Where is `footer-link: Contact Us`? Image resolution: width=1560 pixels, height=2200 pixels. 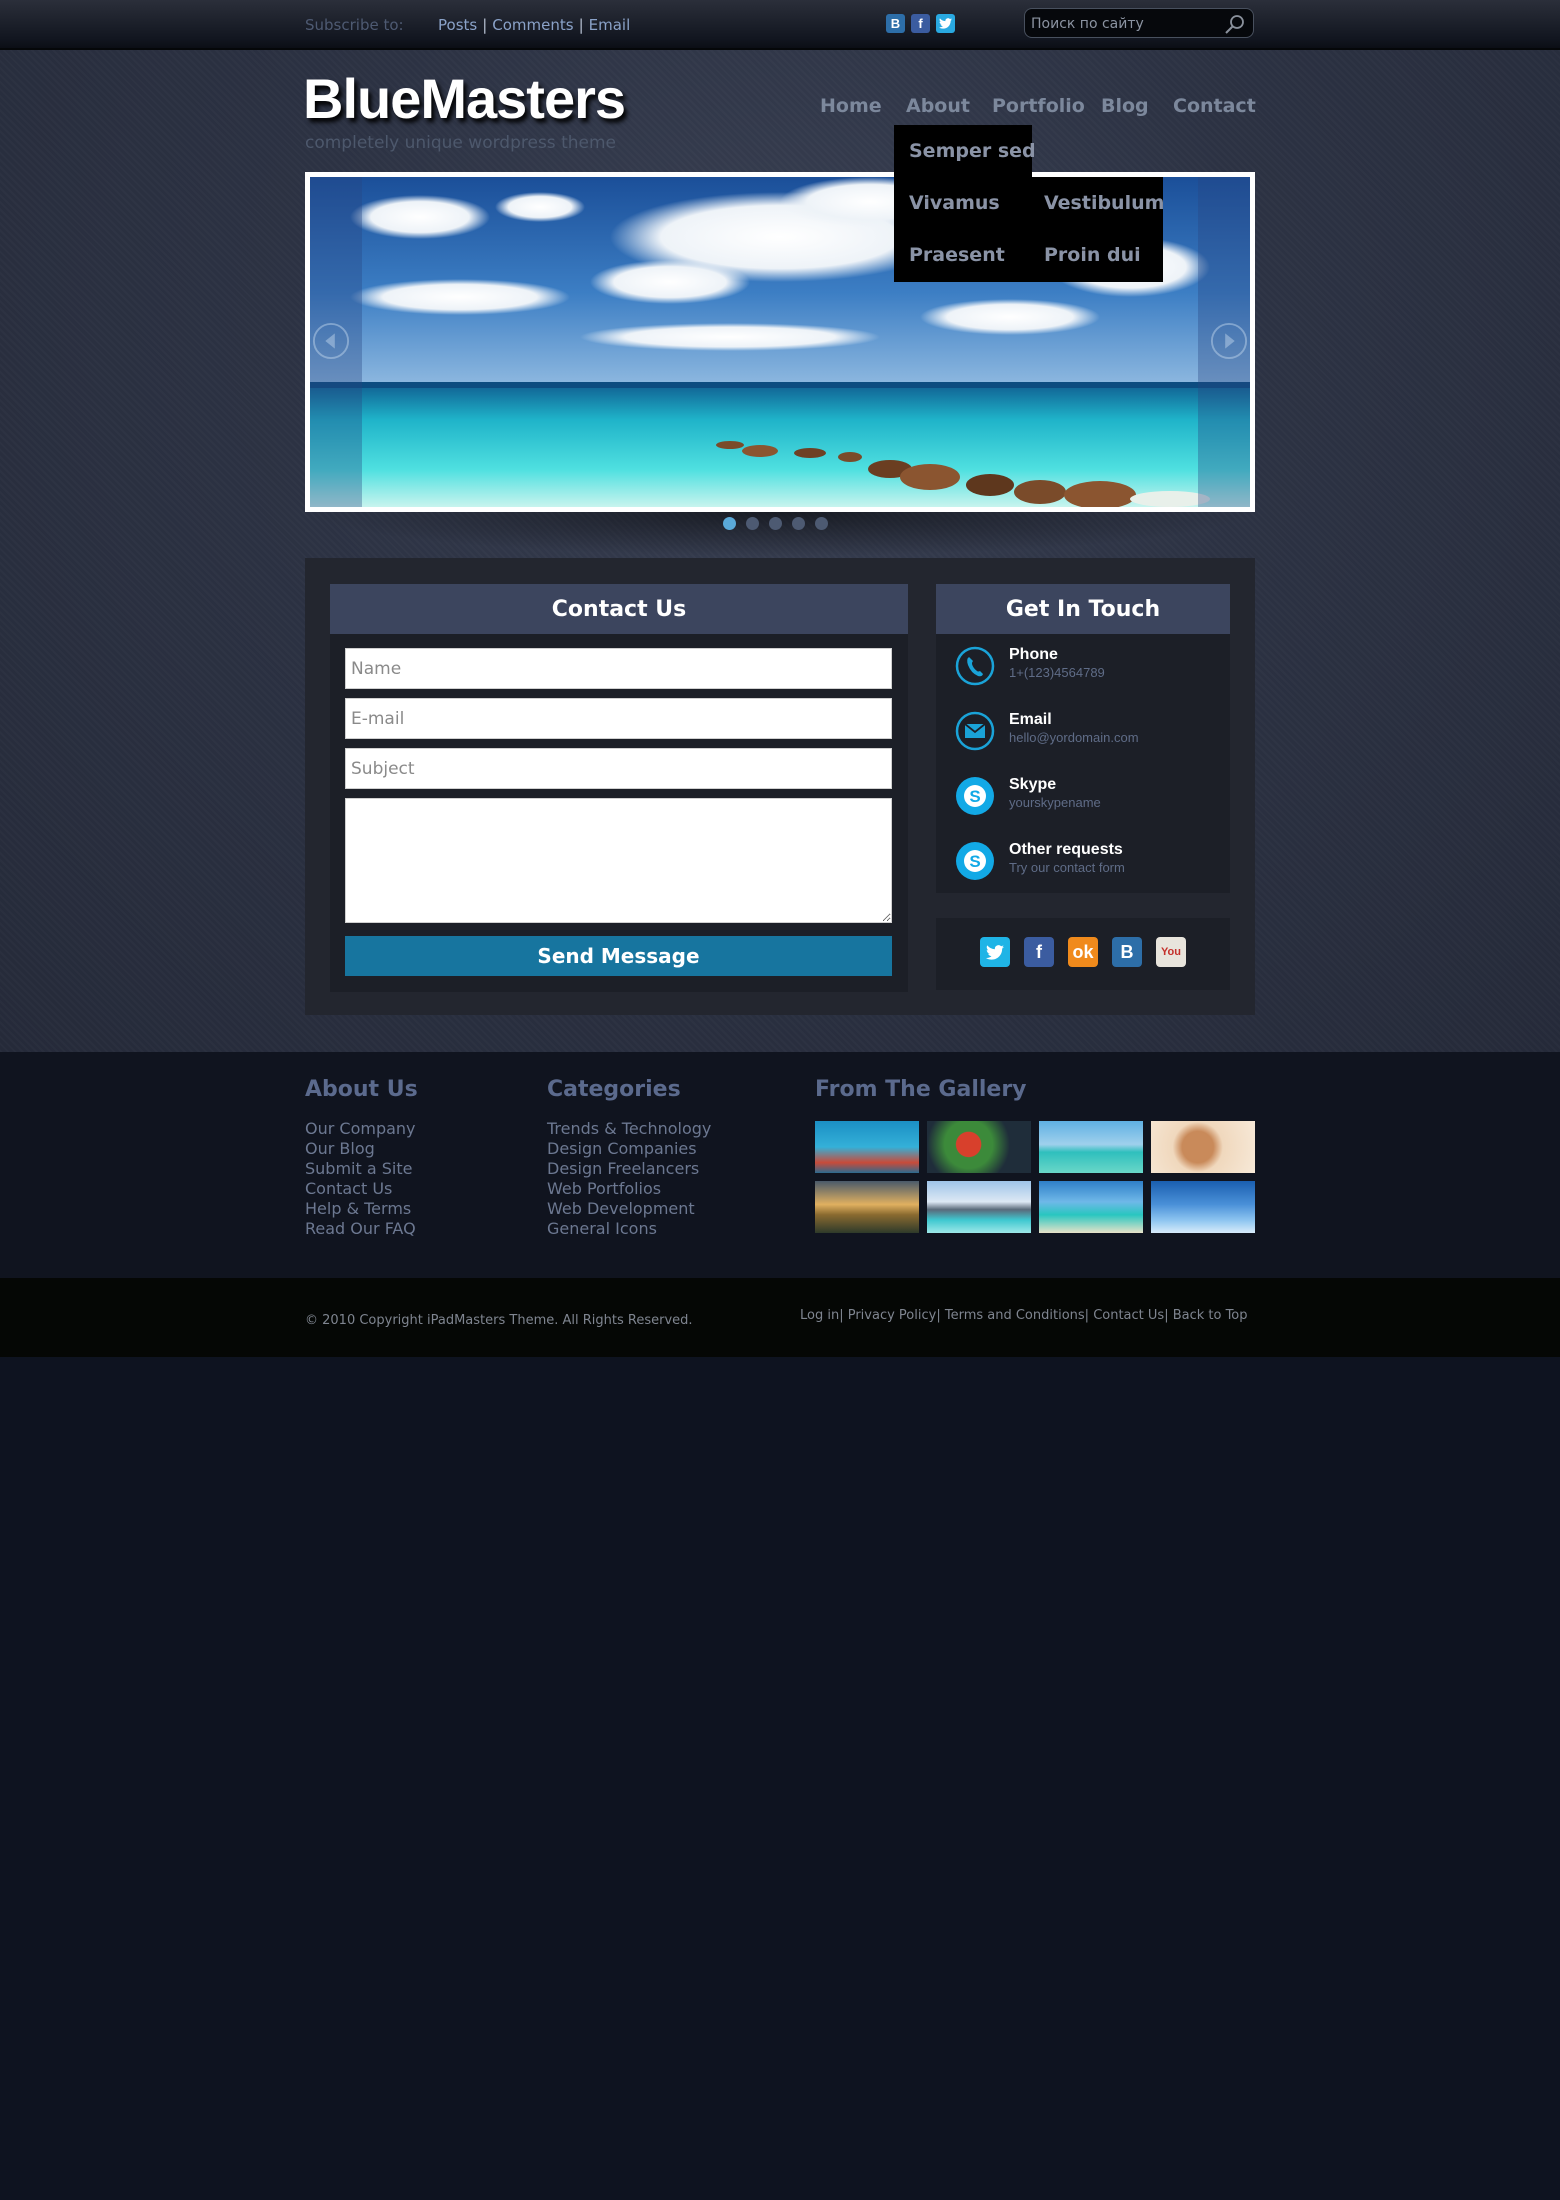 footer-link: Contact Us is located at coordinates (360, 1189).